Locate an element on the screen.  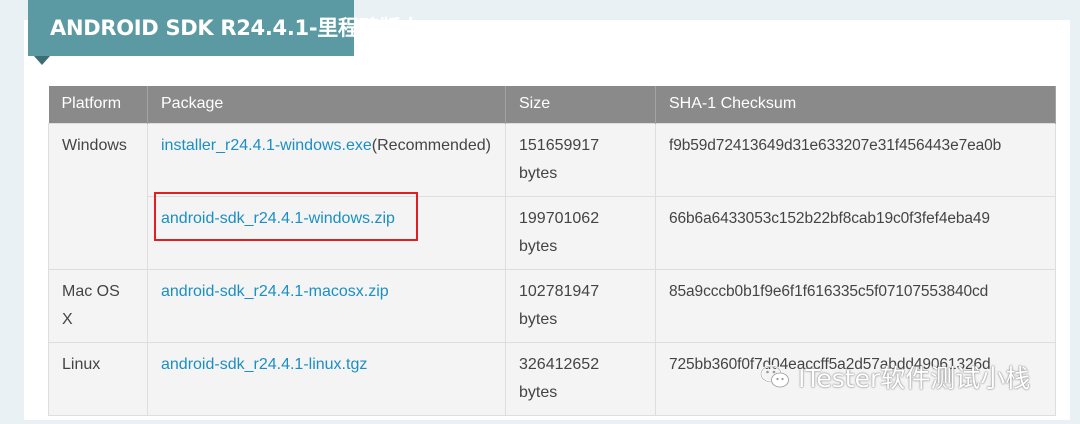
package-link-macosx-zip: android-sdk_r24.4.1-macosx.zip is located at coordinates (275, 291).